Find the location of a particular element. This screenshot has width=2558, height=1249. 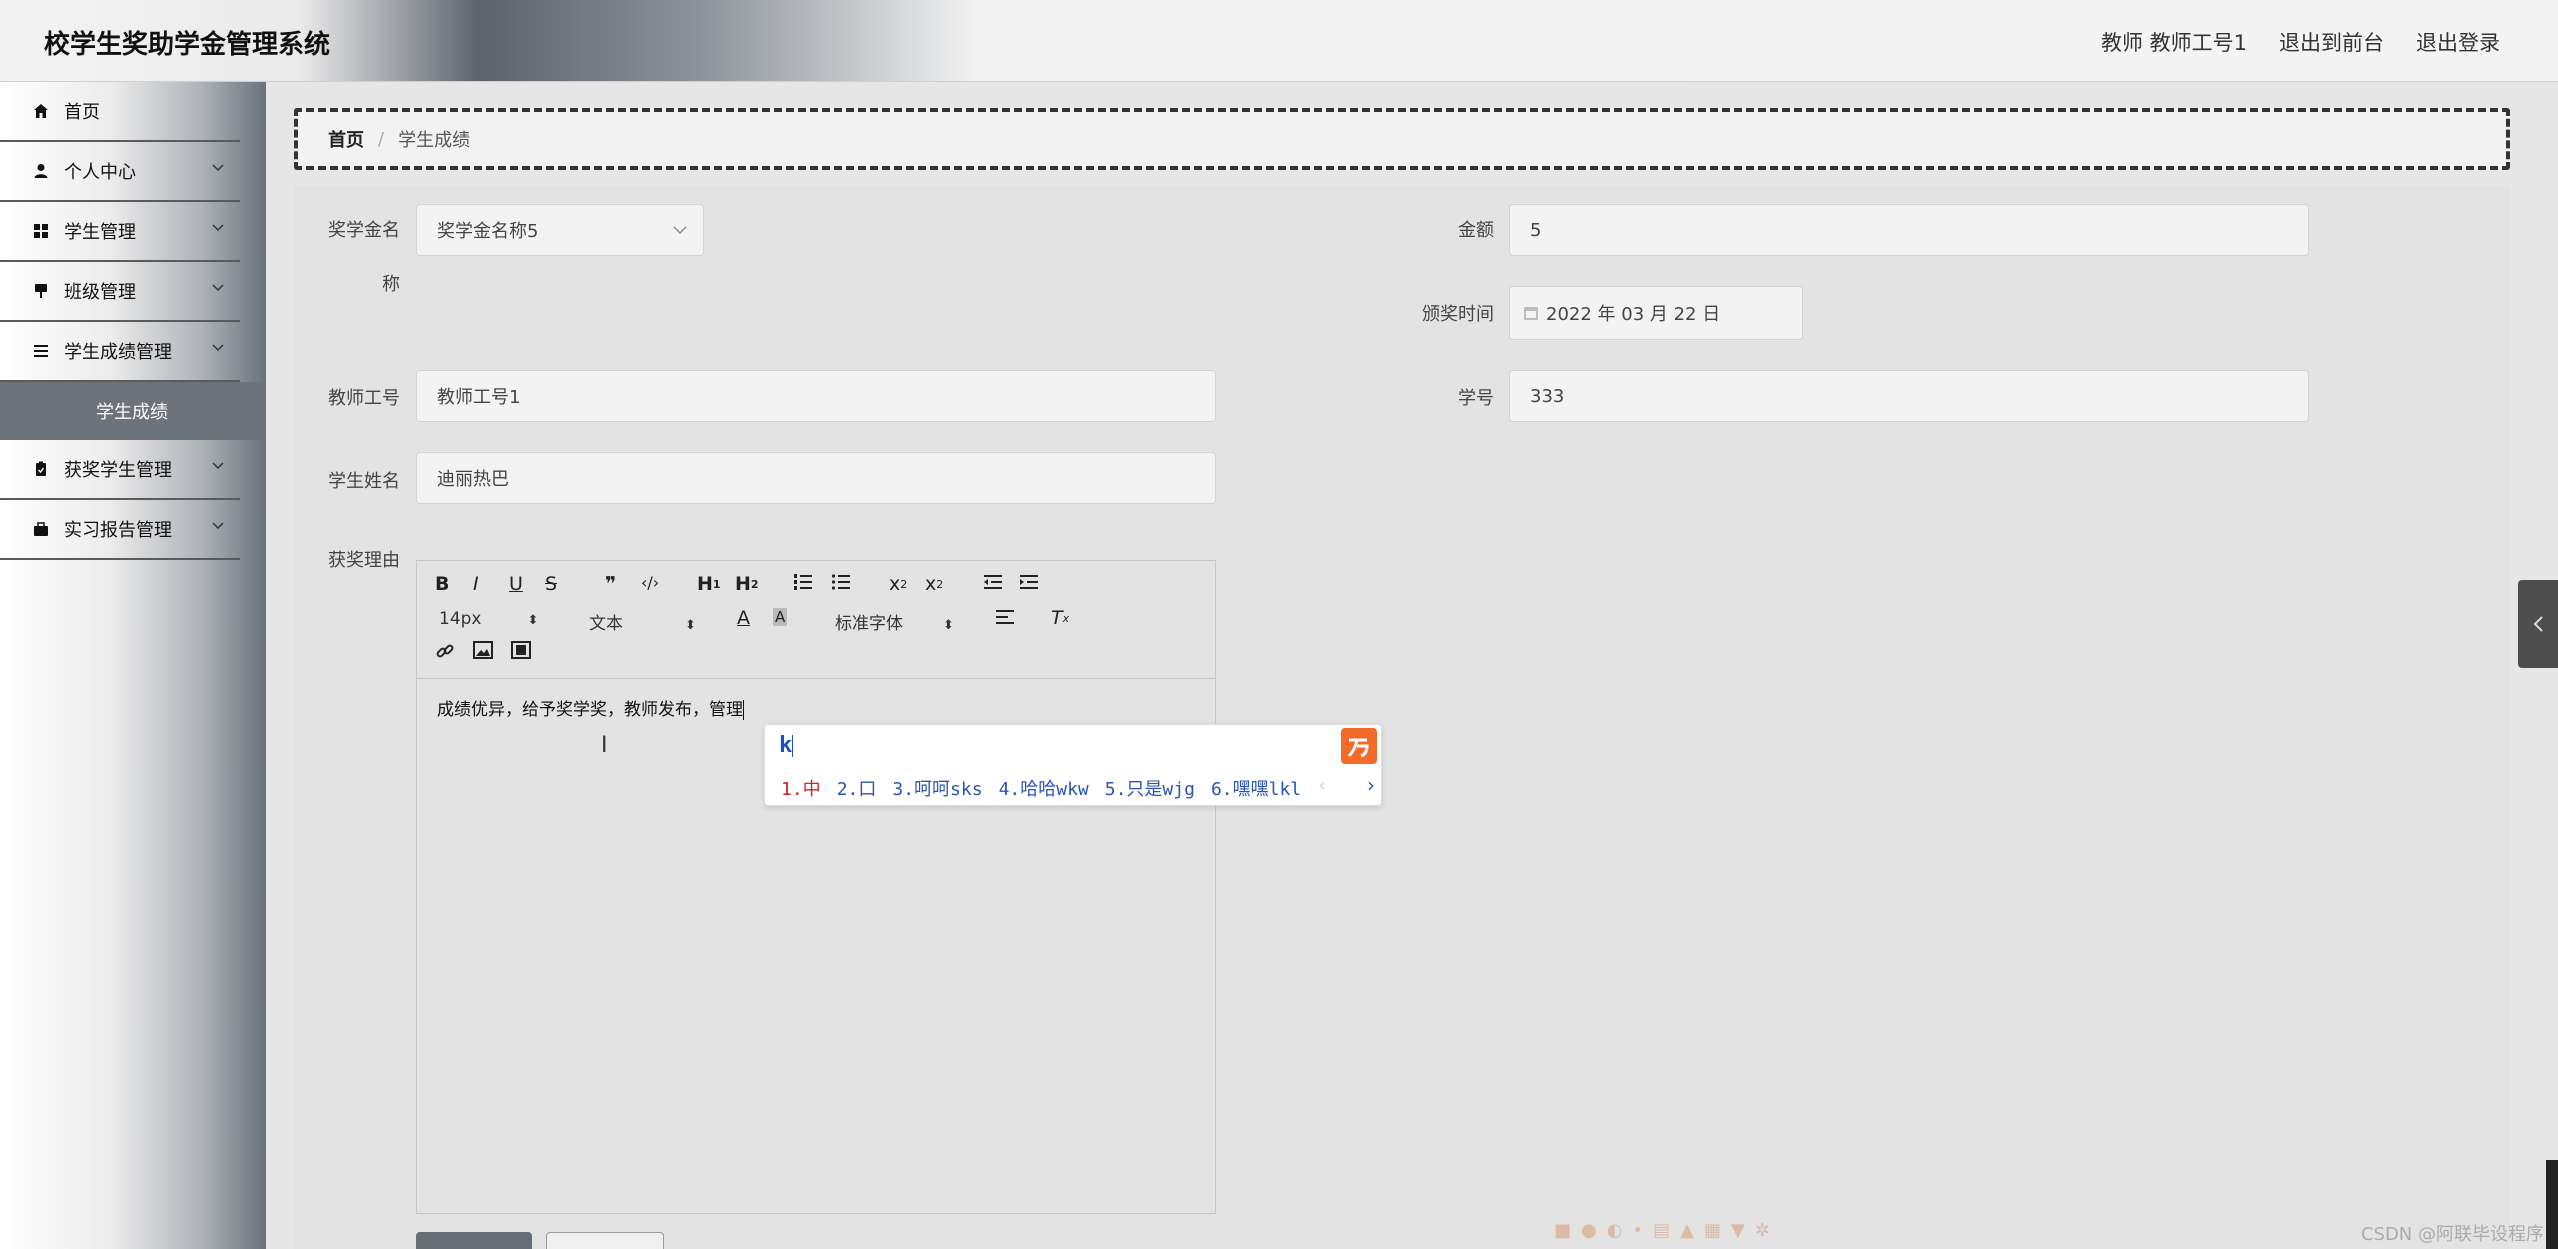

sidebar-item-home: 首页 is located at coordinates (120, 112).